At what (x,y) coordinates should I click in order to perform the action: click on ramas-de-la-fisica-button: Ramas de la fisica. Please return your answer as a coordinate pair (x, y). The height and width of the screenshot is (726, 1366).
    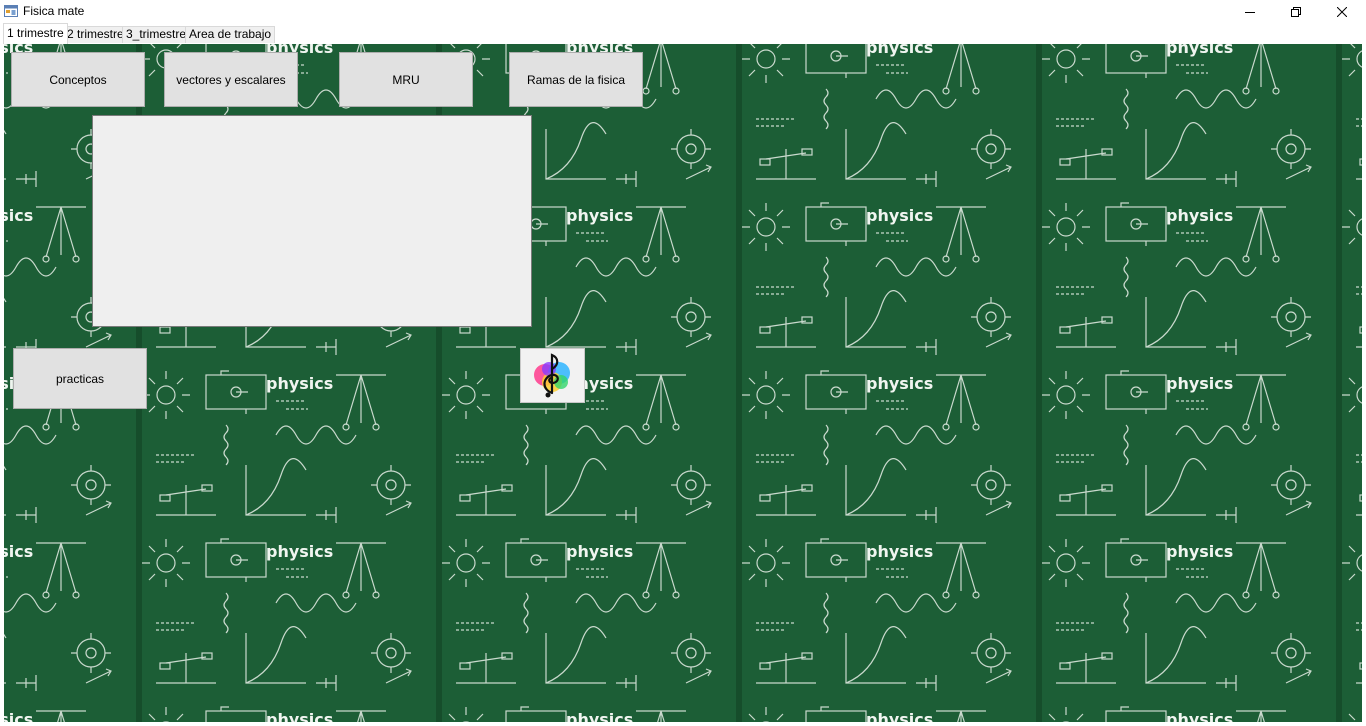
    Looking at the image, I should click on (576, 79).